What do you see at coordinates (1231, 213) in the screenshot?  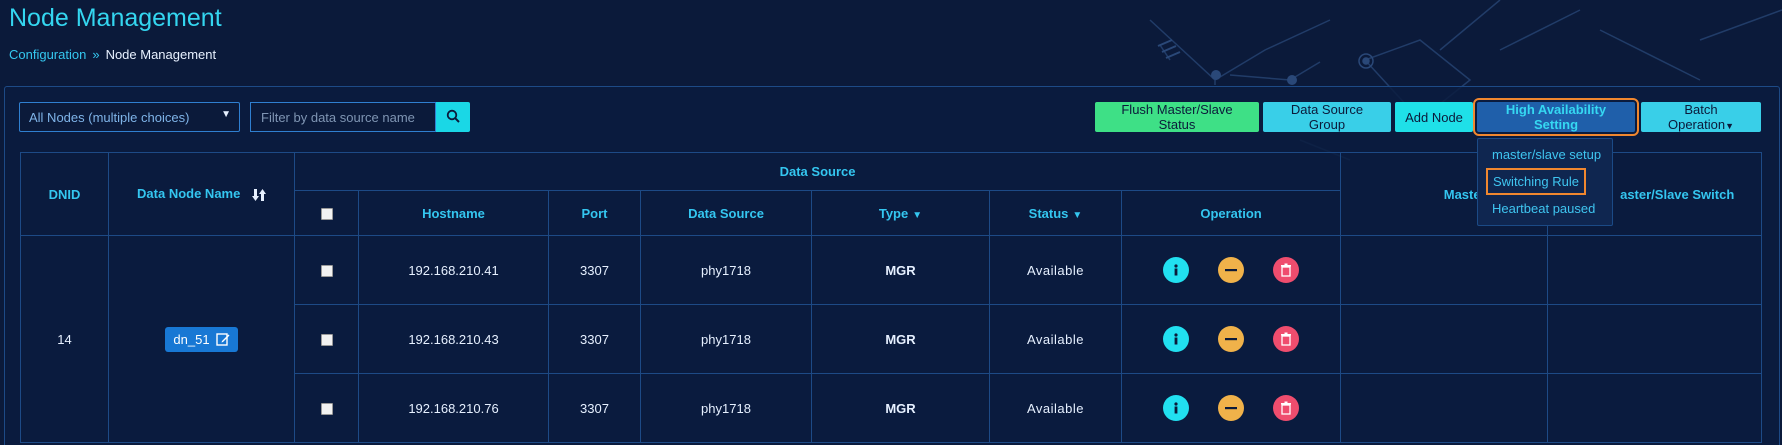 I see `header-operation: Operation` at bounding box center [1231, 213].